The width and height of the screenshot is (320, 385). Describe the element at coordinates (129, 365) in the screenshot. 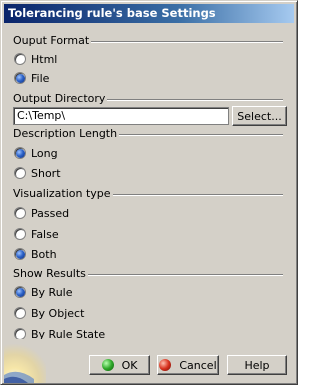

I see `ok-label: OK` at that location.